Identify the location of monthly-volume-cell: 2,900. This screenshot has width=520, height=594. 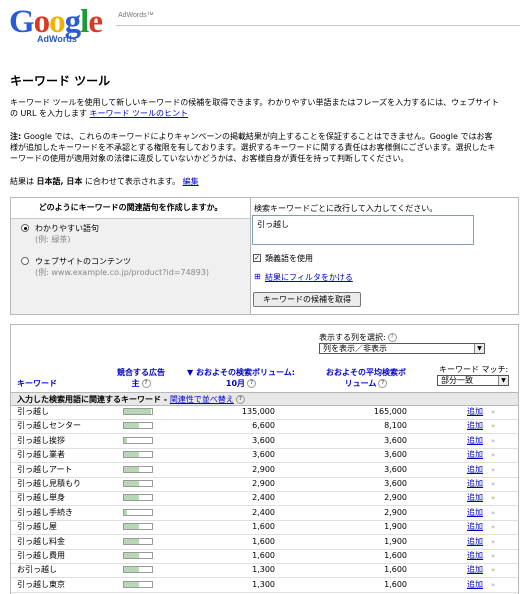
(263, 469).